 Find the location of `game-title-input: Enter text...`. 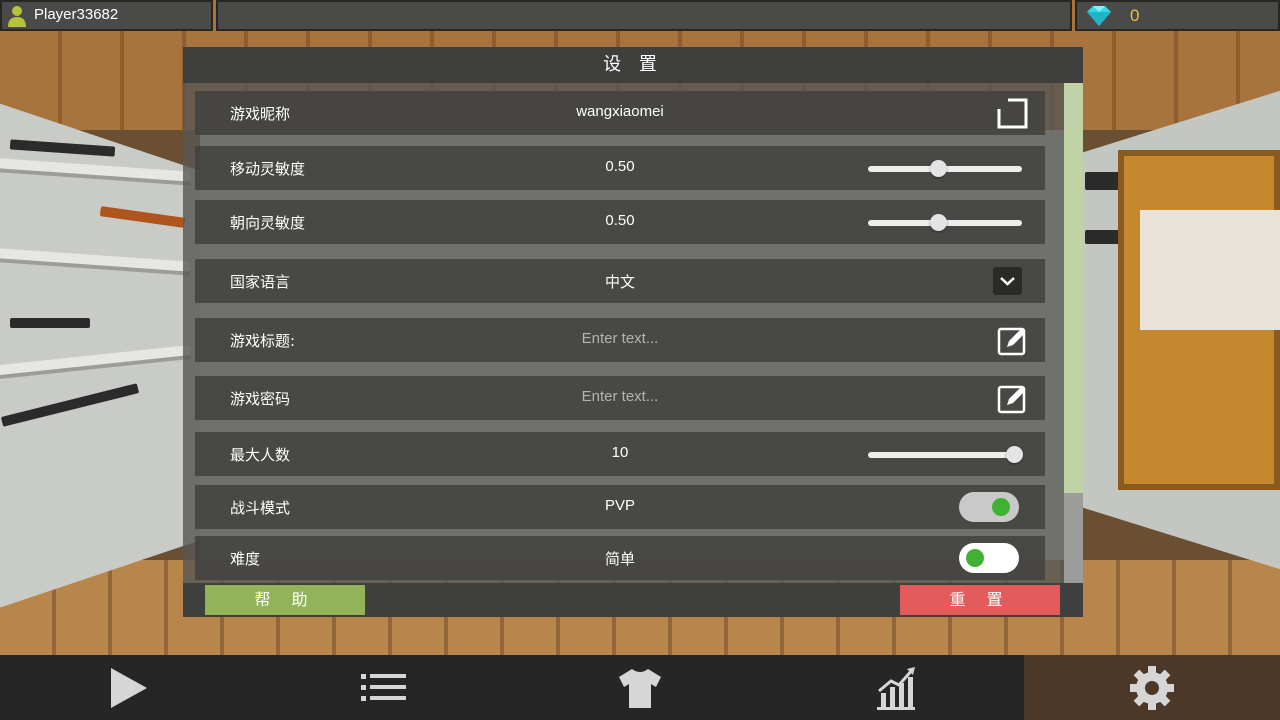

game-title-input: Enter text... is located at coordinates (620, 338).